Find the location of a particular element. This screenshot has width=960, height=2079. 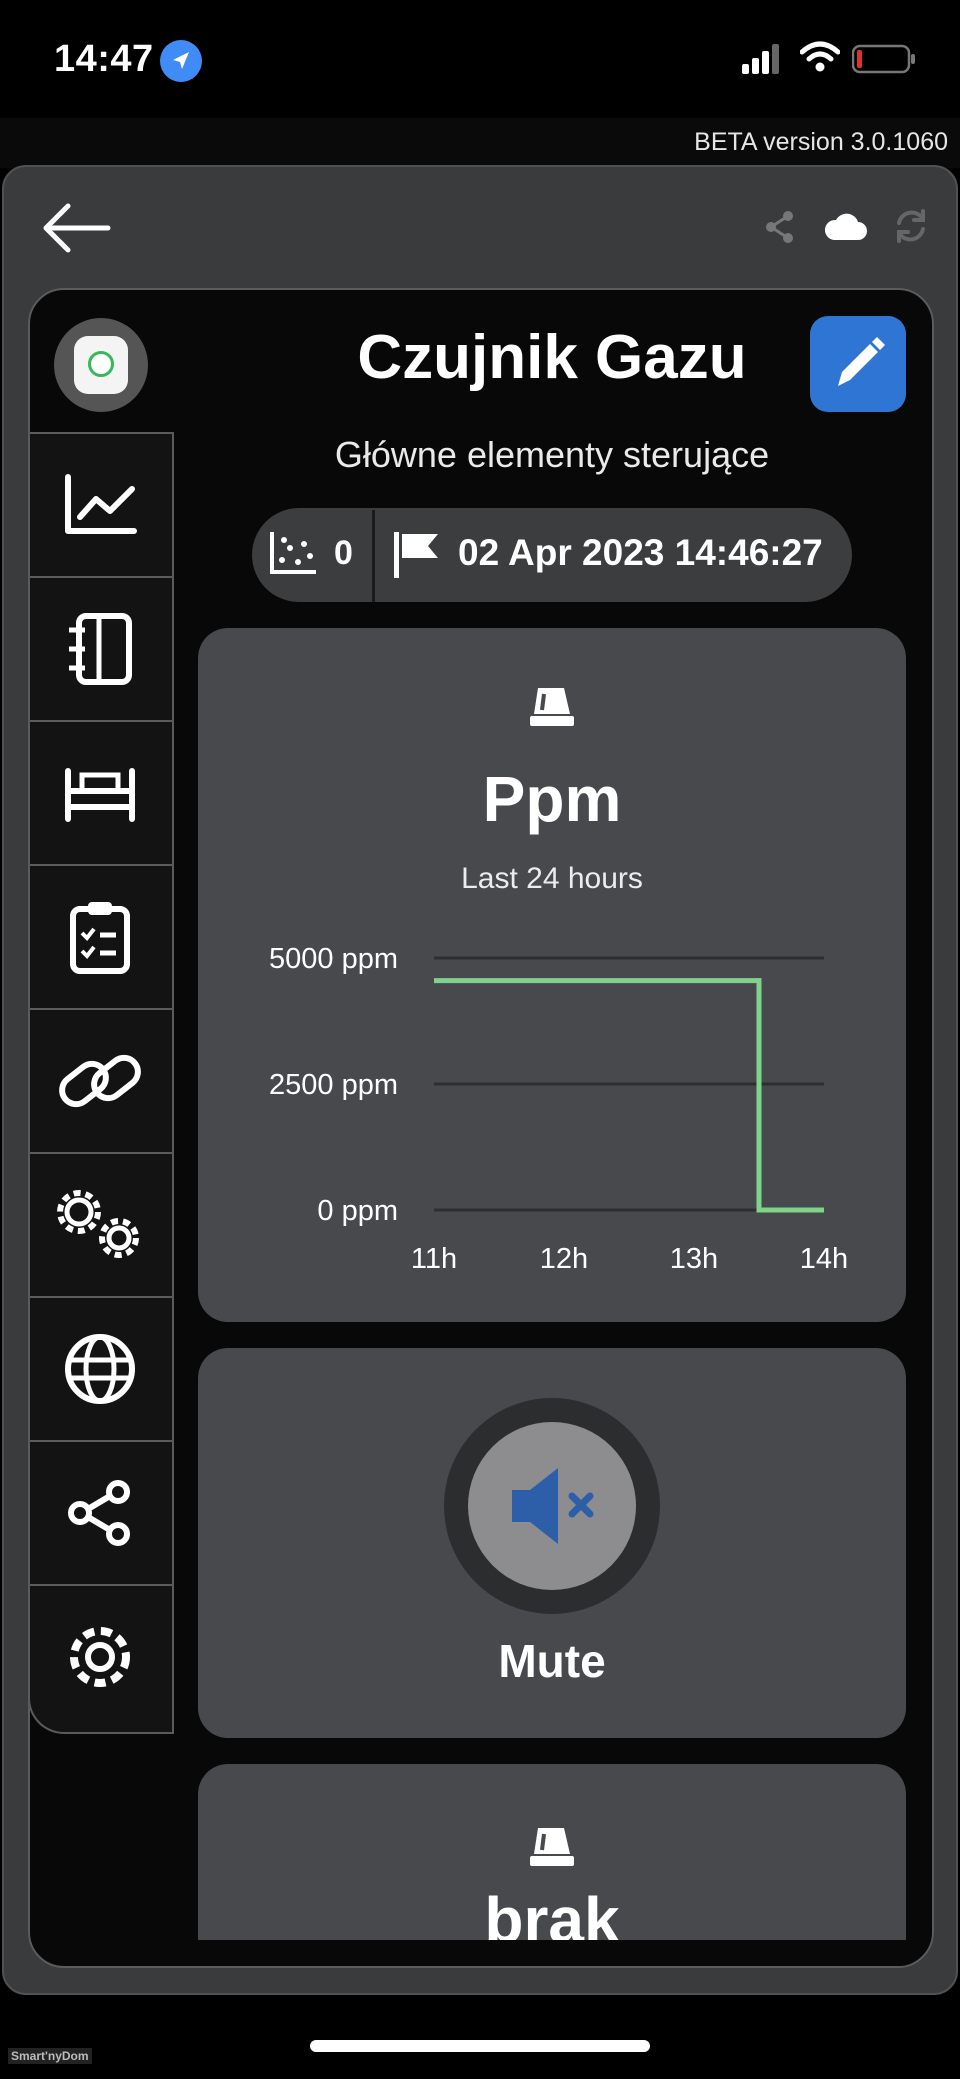

signal-icon is located at coordinates (760, 59).